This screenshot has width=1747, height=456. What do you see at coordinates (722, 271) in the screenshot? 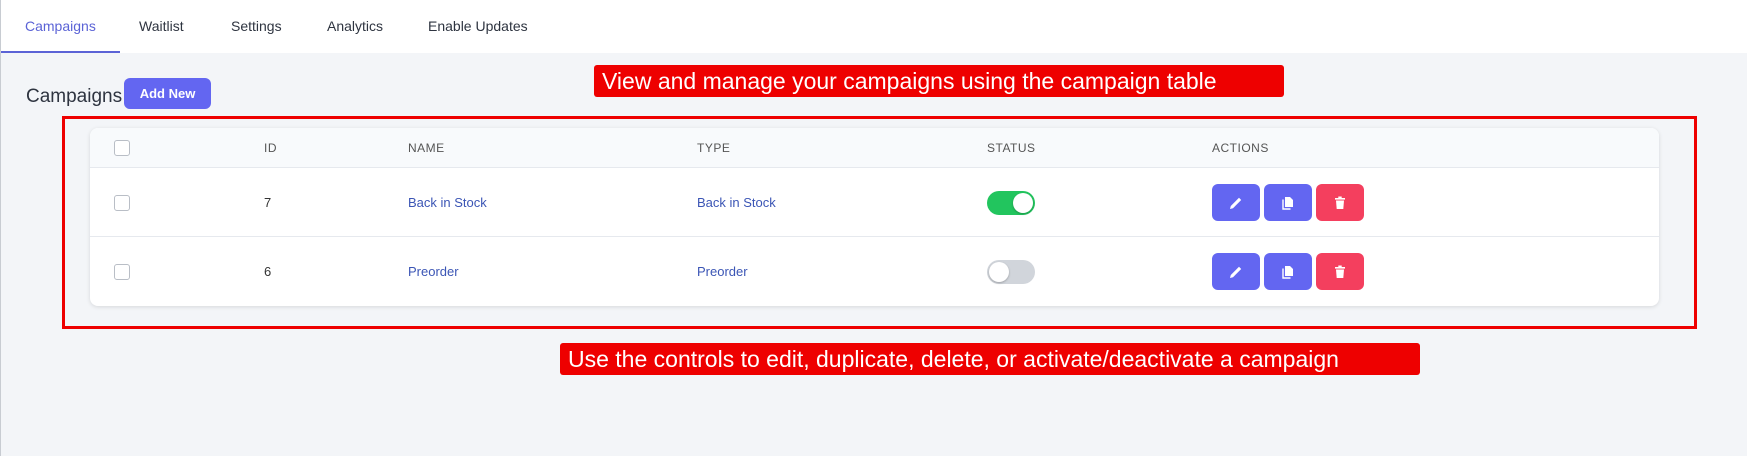
I see `campaign-type-link: Preorder` at bounding box center [722, 271].